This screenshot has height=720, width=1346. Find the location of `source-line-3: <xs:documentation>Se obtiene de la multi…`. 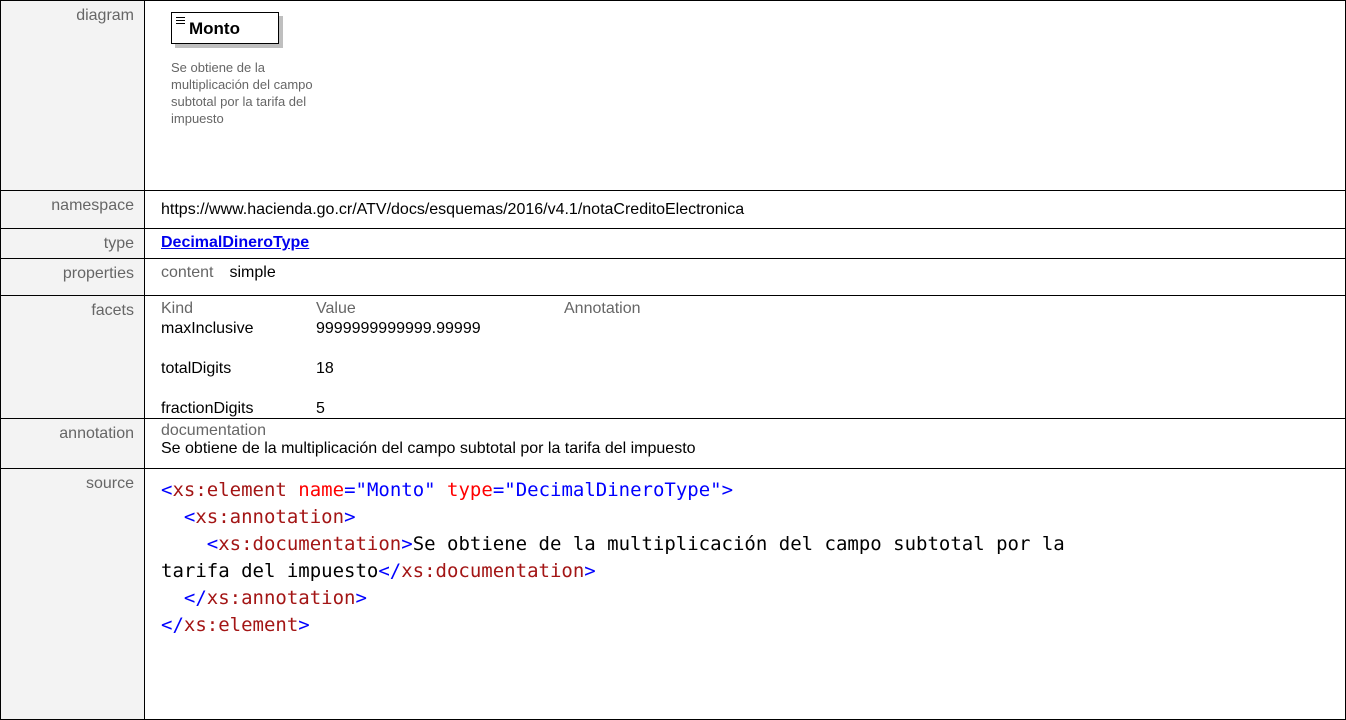

source-line-3: <xs:documentation>Se obtiene de la multi… is located at coordinates (753, 544).